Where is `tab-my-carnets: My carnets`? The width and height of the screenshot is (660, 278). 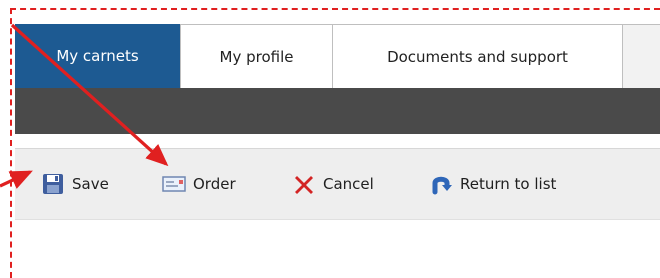
tab-my-carnets: My carnets is located at coordinates (98, 56).